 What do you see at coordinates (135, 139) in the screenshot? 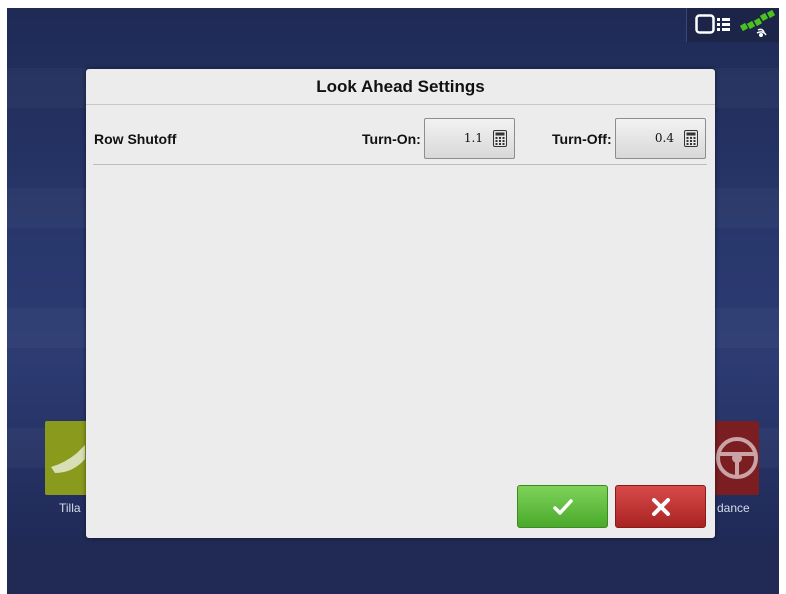
I see `row-shutoff-label: Row Shutoff` at bounding box center [135, 139].